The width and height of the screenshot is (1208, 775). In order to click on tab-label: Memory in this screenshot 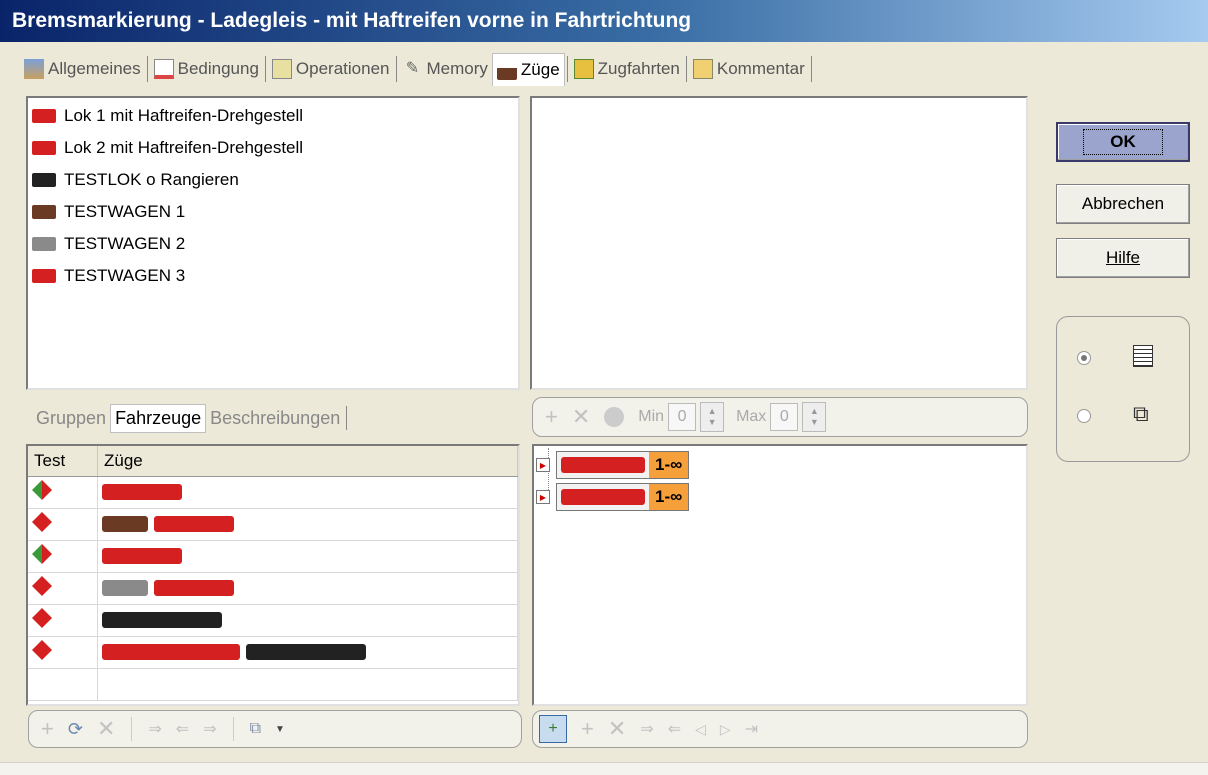, I will do `click(457, 68)`.